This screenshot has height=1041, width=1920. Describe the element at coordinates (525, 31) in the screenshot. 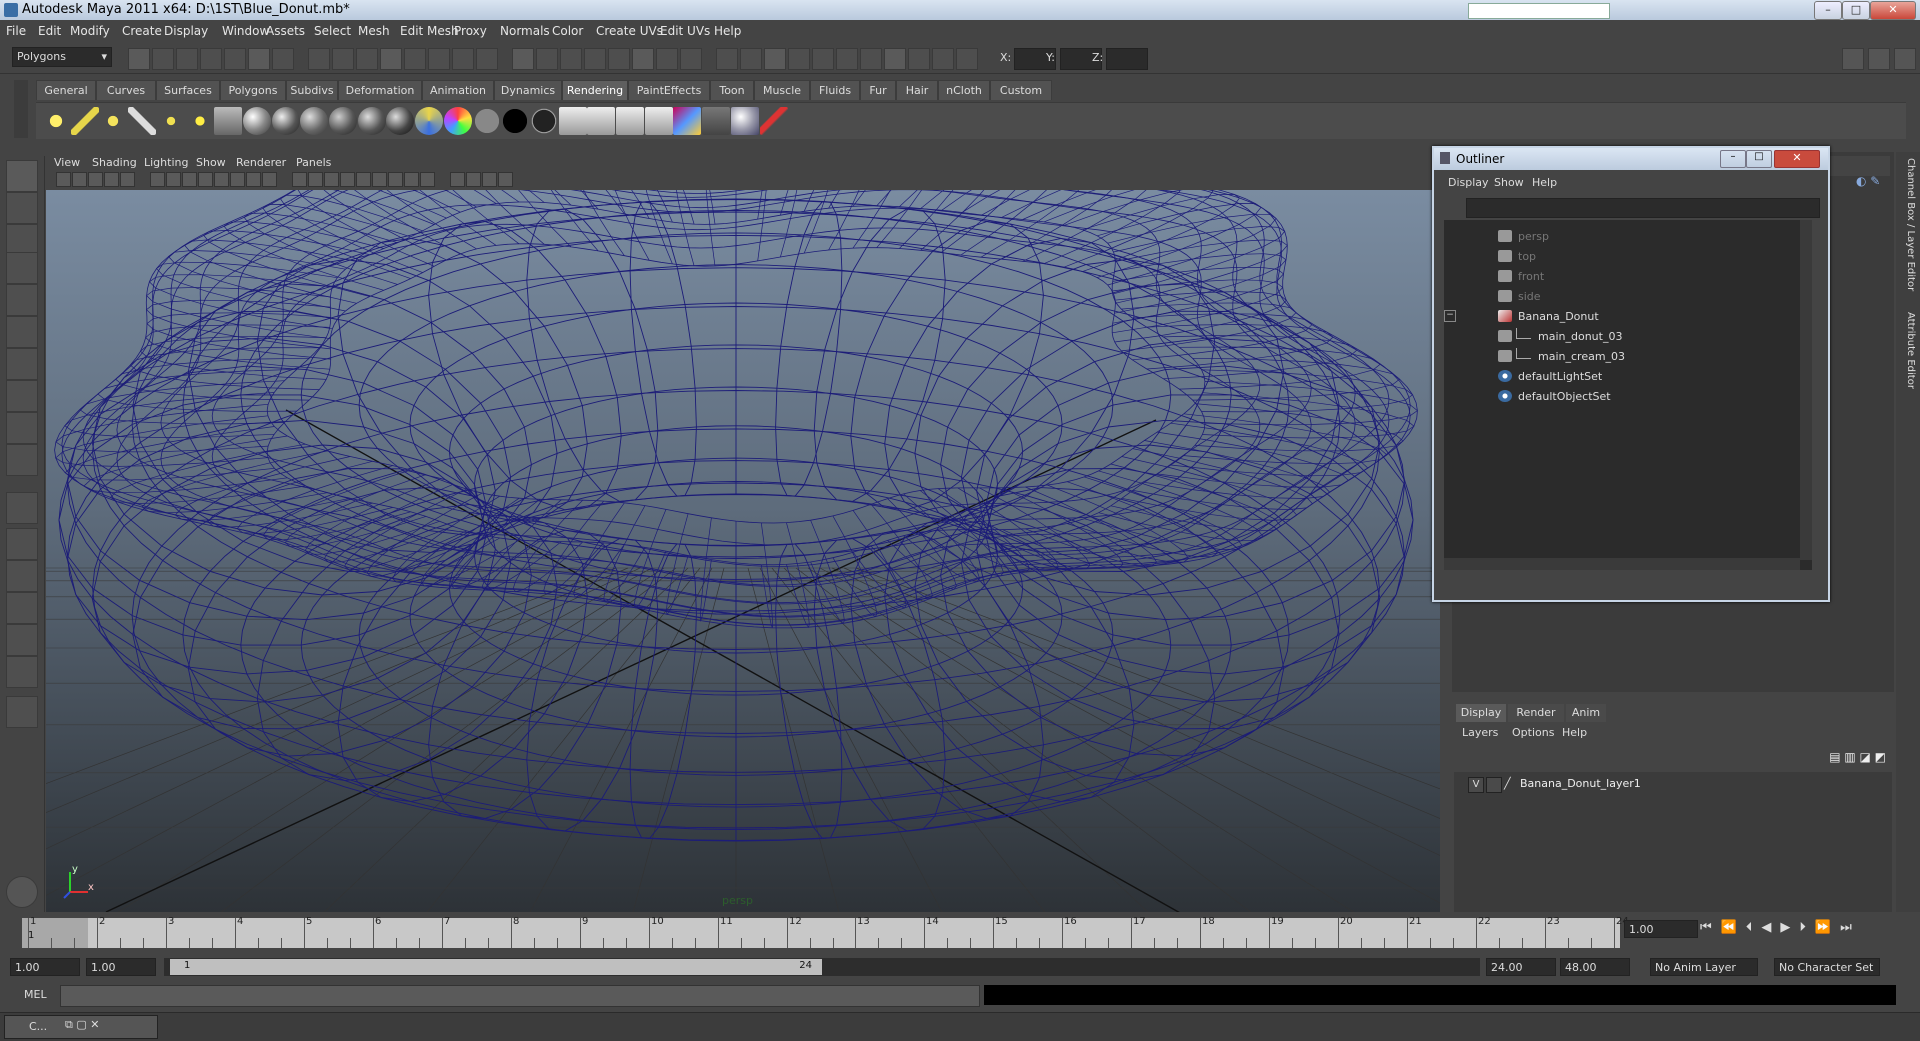

I see `menu-normals: Normals` at that location.